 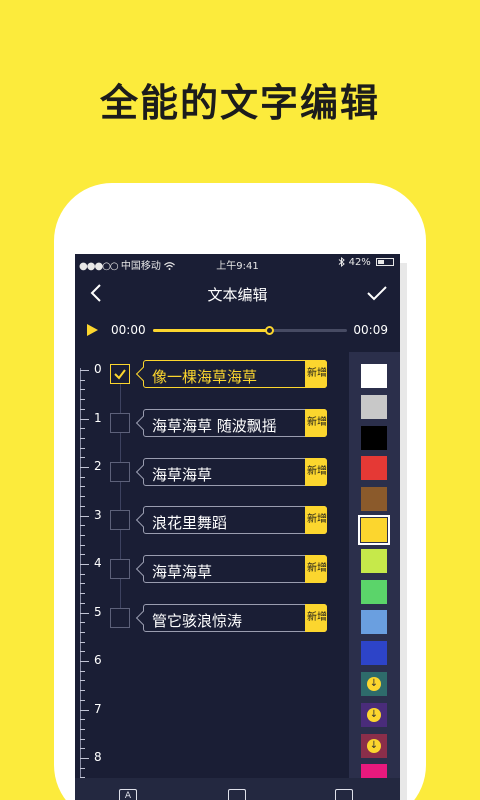 What do you see at coordinates (237, 263) in the screenshot?
I see `status-bar: ●●●○○ 中国移动 上午9:41 42%` at bounding box center [237, 263].